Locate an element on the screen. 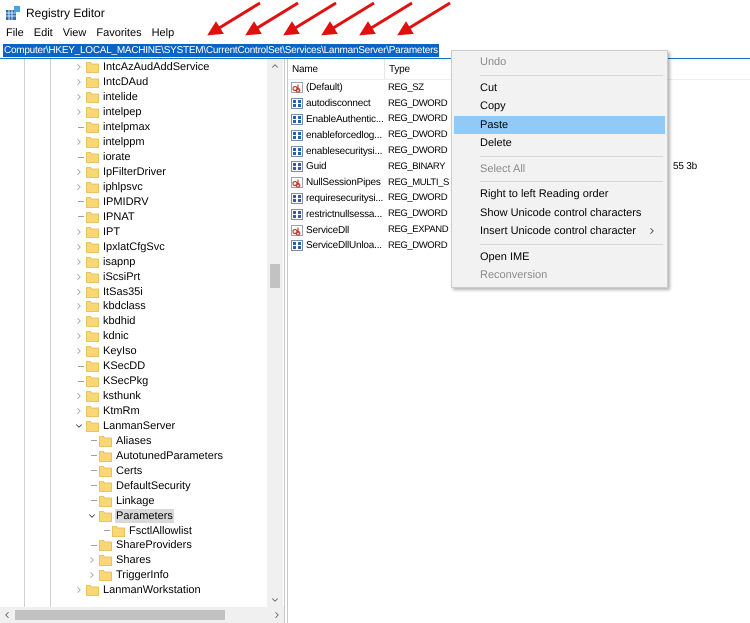 This screenshot has height=623, width=750. menu-item: Edit is located at coordinates (43, 33).